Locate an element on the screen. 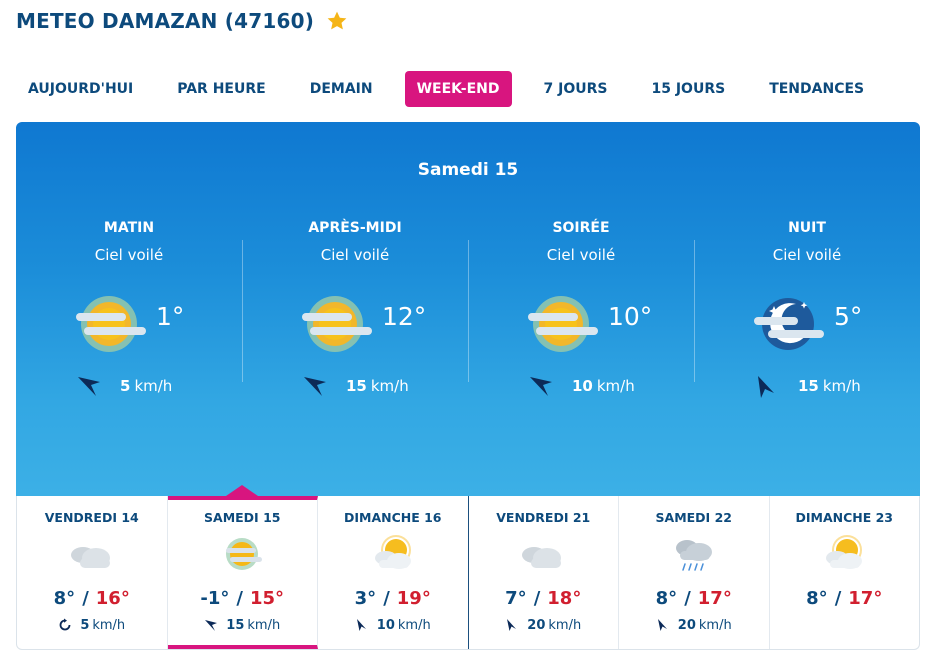  day-name: DIMANCHE 16 is located at coordinates (392, 517).